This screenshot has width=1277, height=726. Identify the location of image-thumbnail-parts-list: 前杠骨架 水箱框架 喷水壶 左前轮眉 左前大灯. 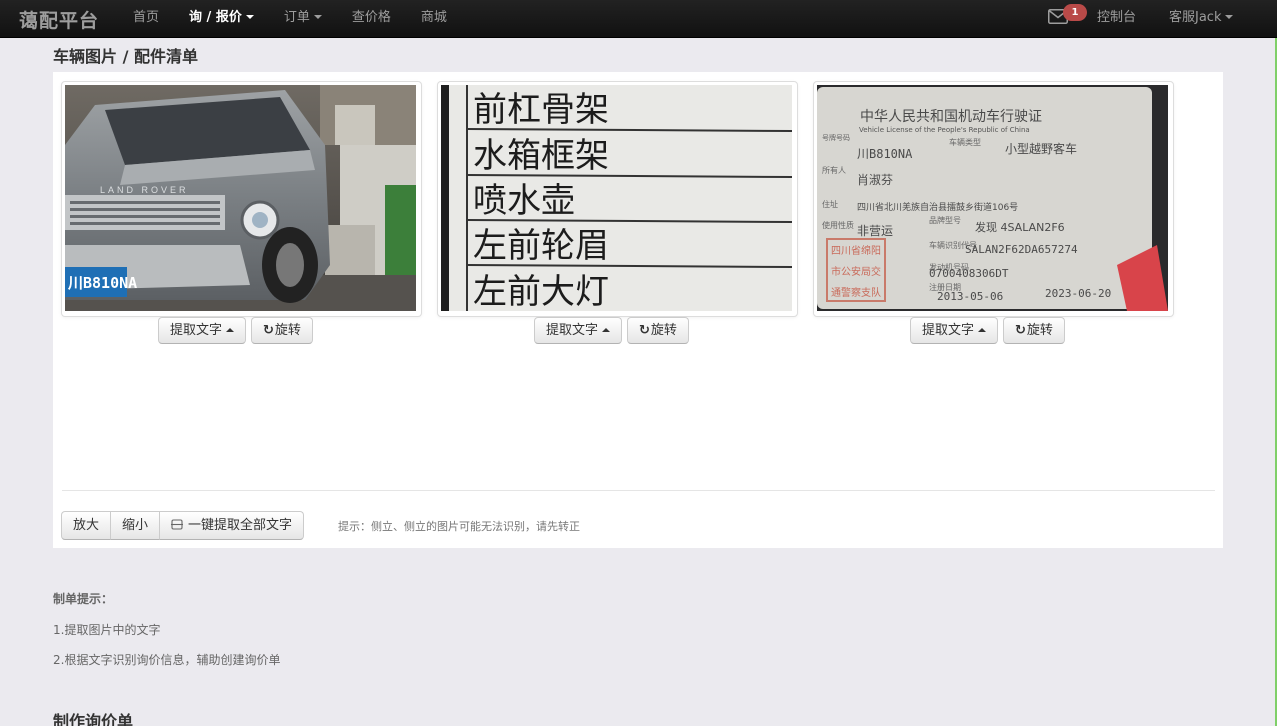
(617, 199).